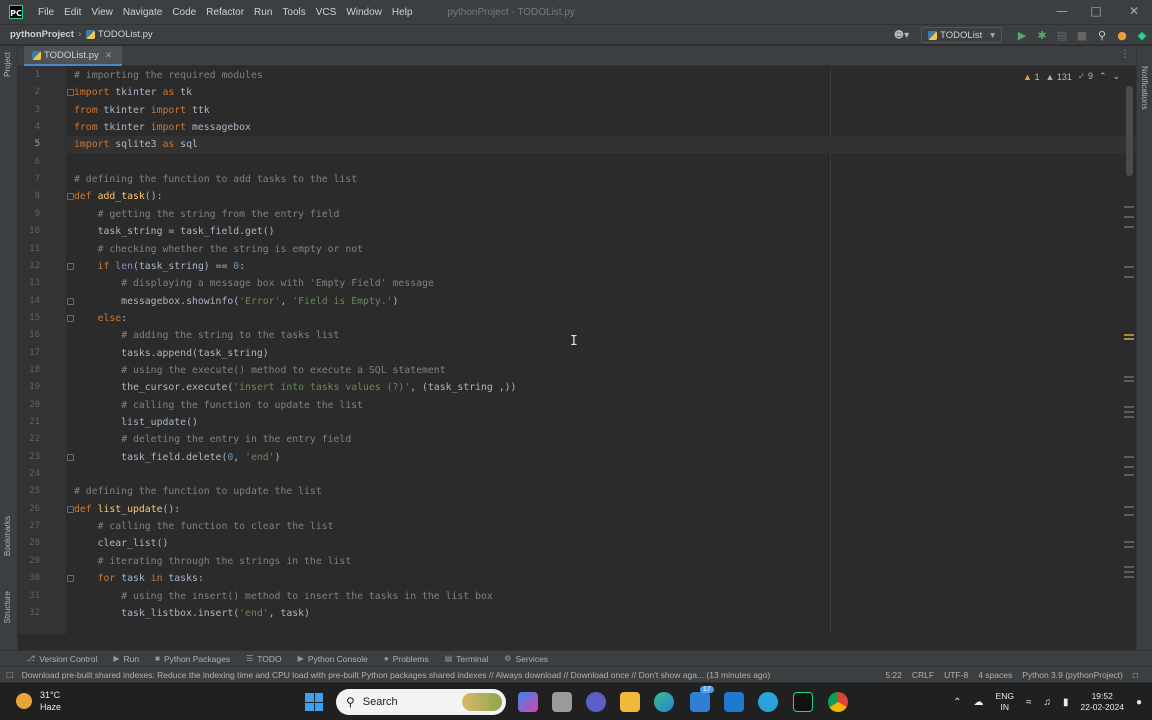 The height and width of the screenshot is (720, 1152). Describe the element at coordinates (127, 509) in the screenshot. I see `code-line: def list_update():` at that location.